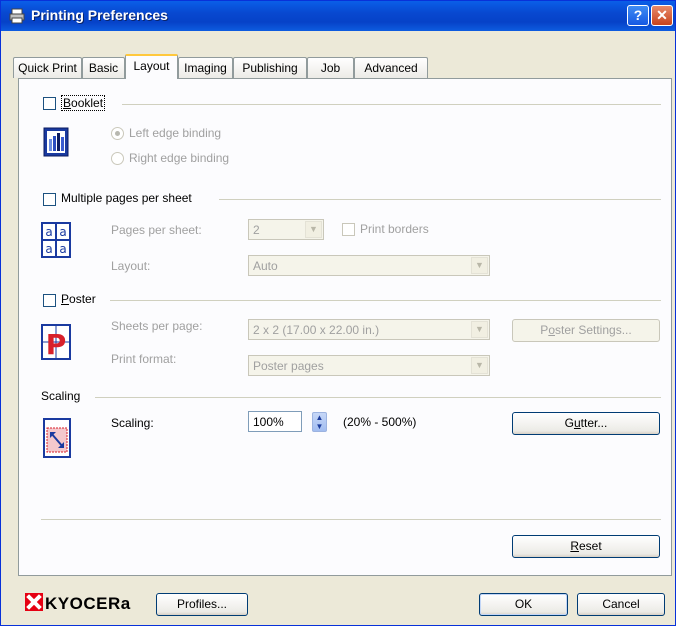  What do you see at coordinates (523, 604) in the screenshot?
I see `ok-button: OK` at bounding box center [523, 604].